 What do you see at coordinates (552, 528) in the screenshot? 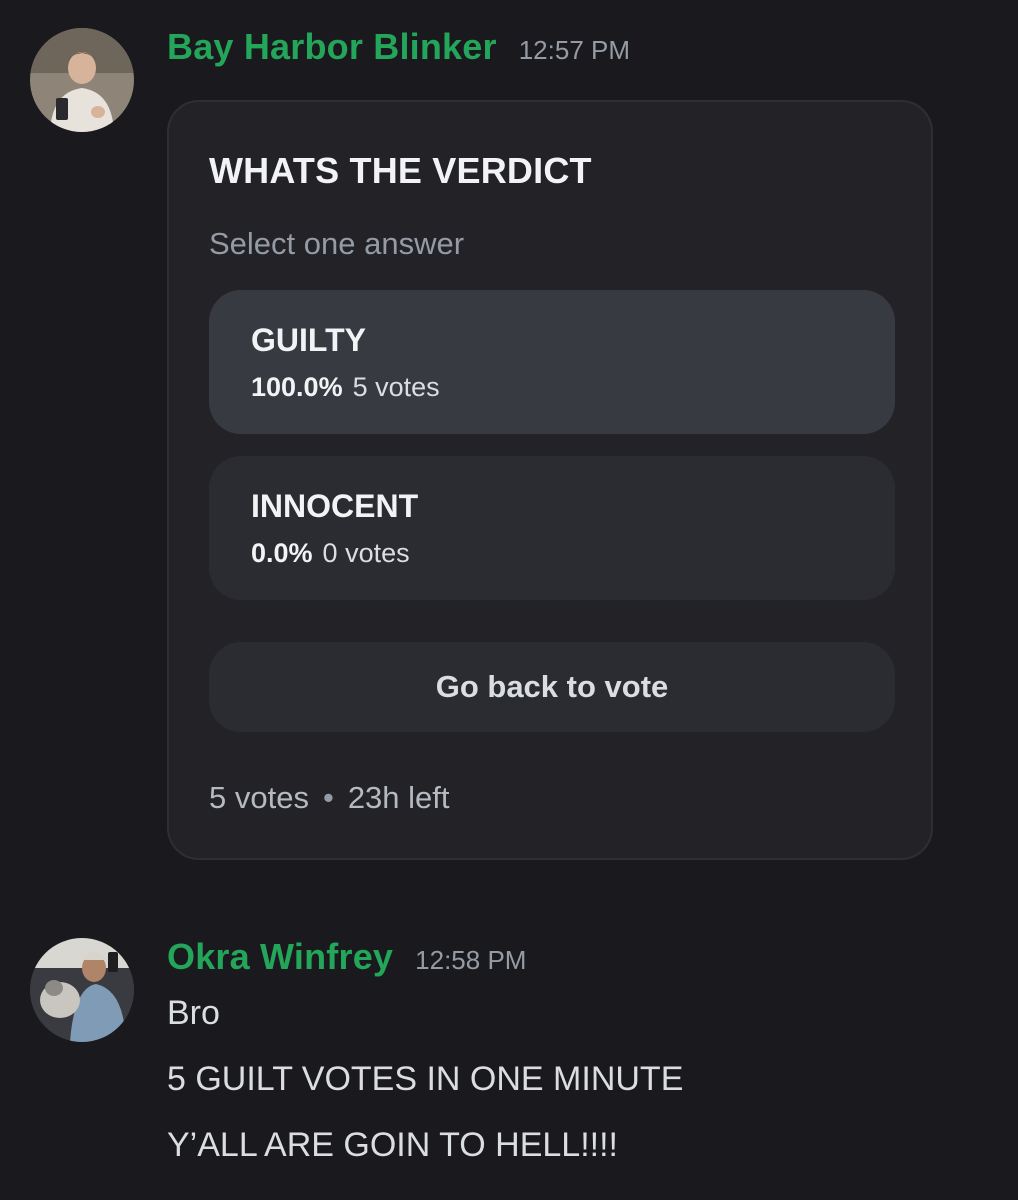
I see `poll-option-innocent: INNOCENT 0.0% 0 votes` at bounding box center [552, 528].